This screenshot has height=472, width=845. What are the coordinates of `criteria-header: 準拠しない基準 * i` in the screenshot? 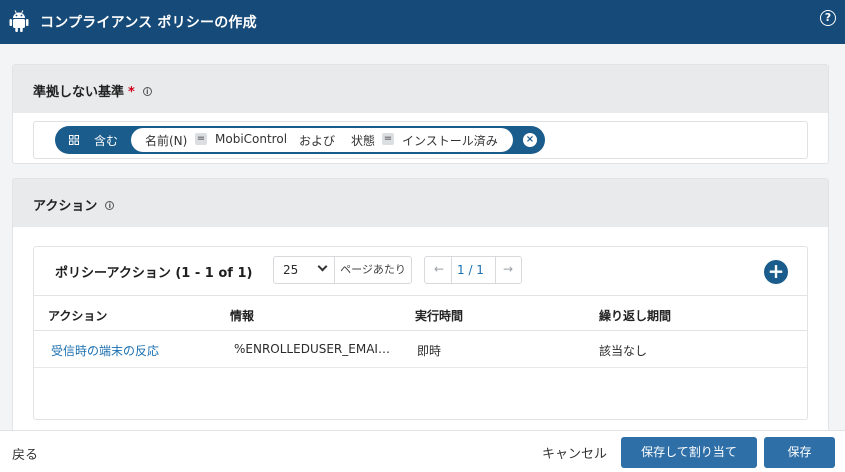 It's located at (420, 89).